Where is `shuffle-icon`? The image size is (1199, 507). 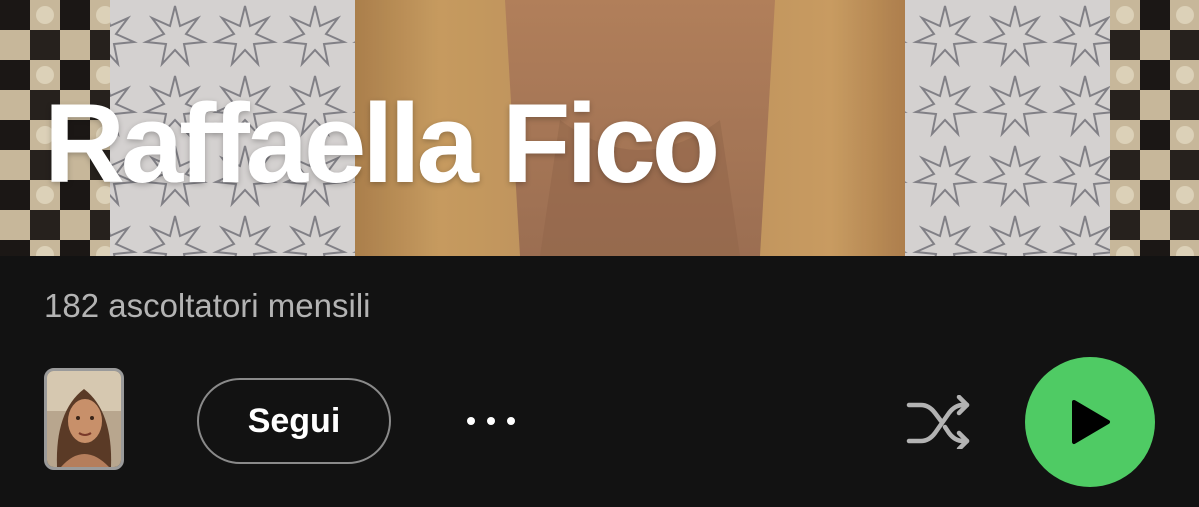
shuffle-icon is located at coordinates (938, 422).